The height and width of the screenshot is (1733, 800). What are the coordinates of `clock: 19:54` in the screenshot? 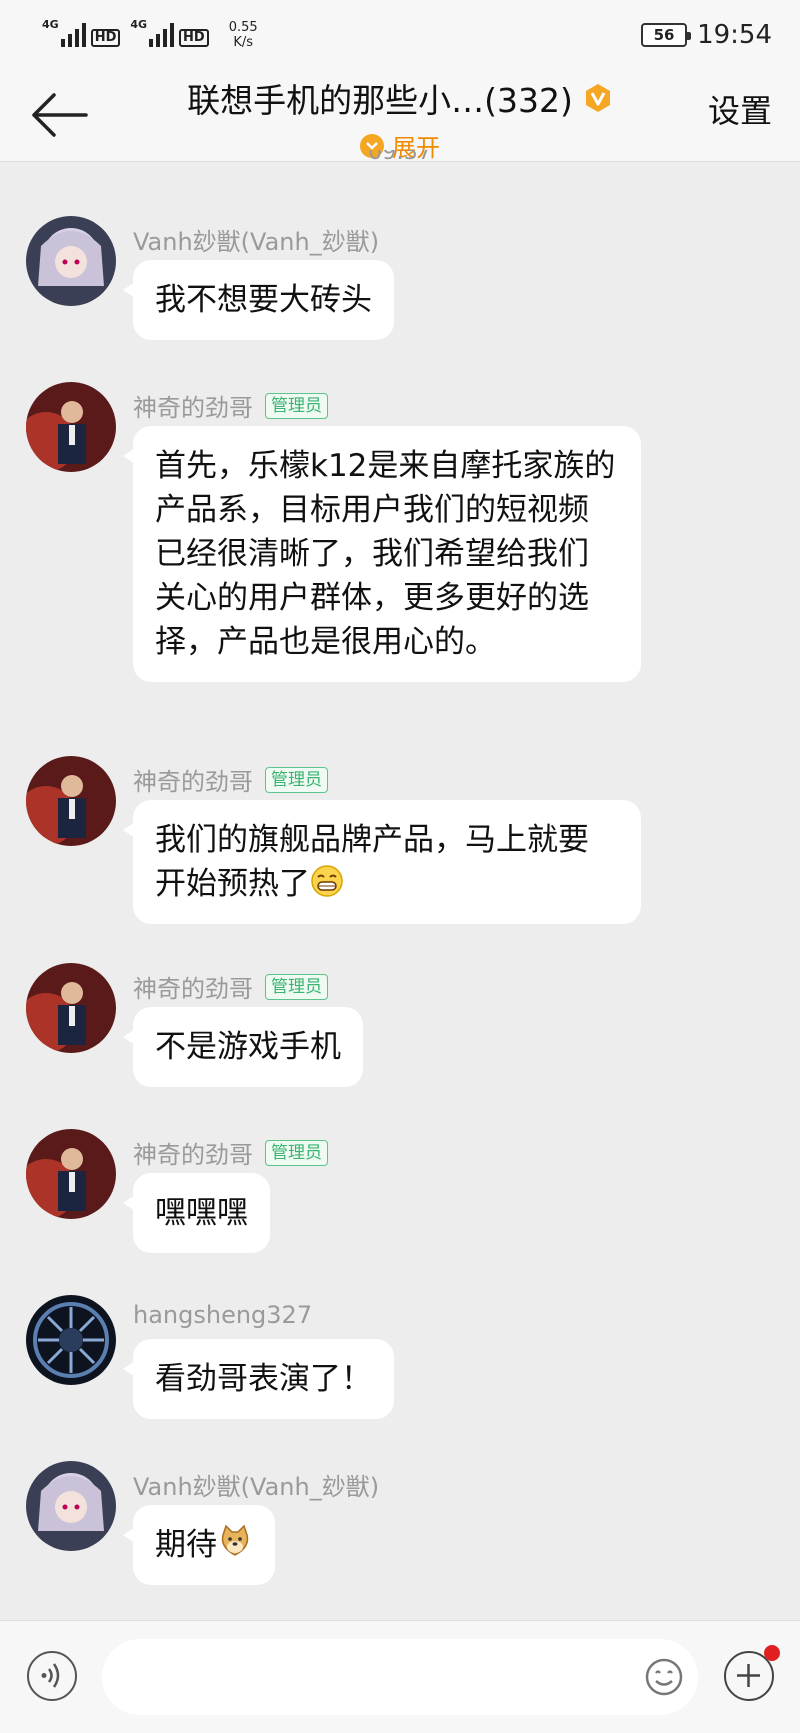 It's located at (734, 35).